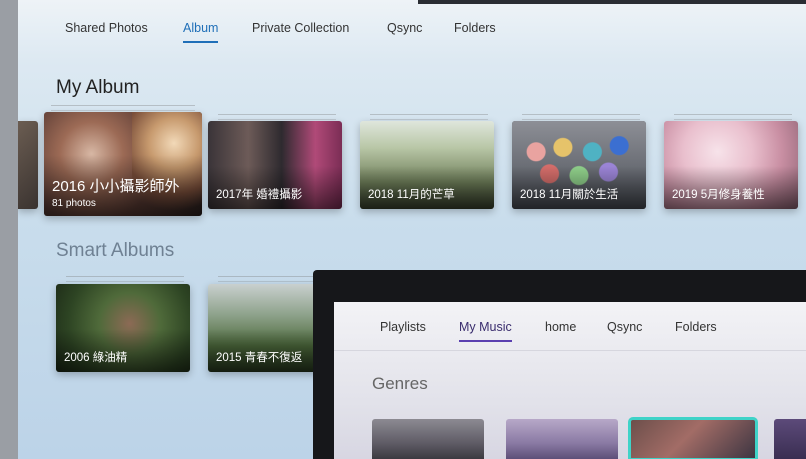  Describe the element at coordinates (123, 350) in the screenshot. I see `album-caption: 2006 綠油精` at that location.